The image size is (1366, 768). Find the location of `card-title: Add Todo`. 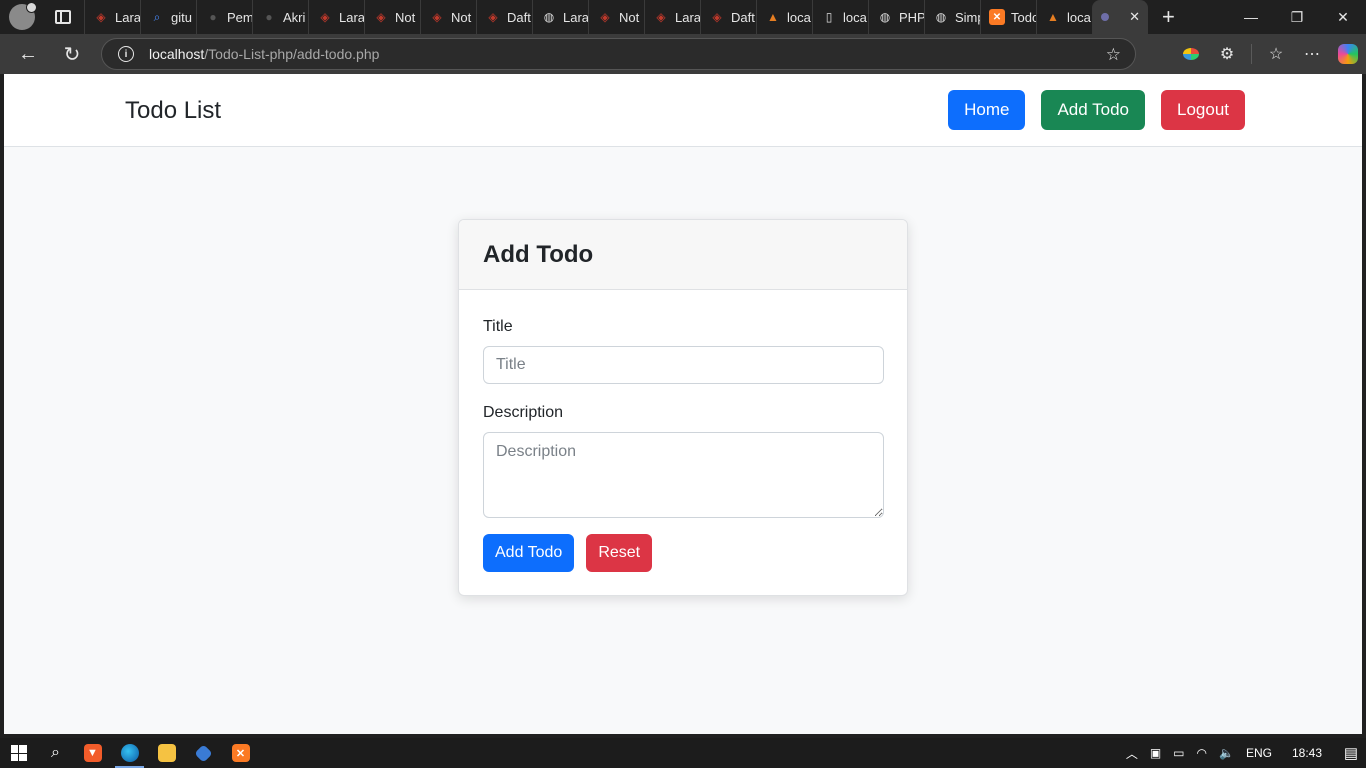

card-title: Add Todo is located at coordinates (538, 254).